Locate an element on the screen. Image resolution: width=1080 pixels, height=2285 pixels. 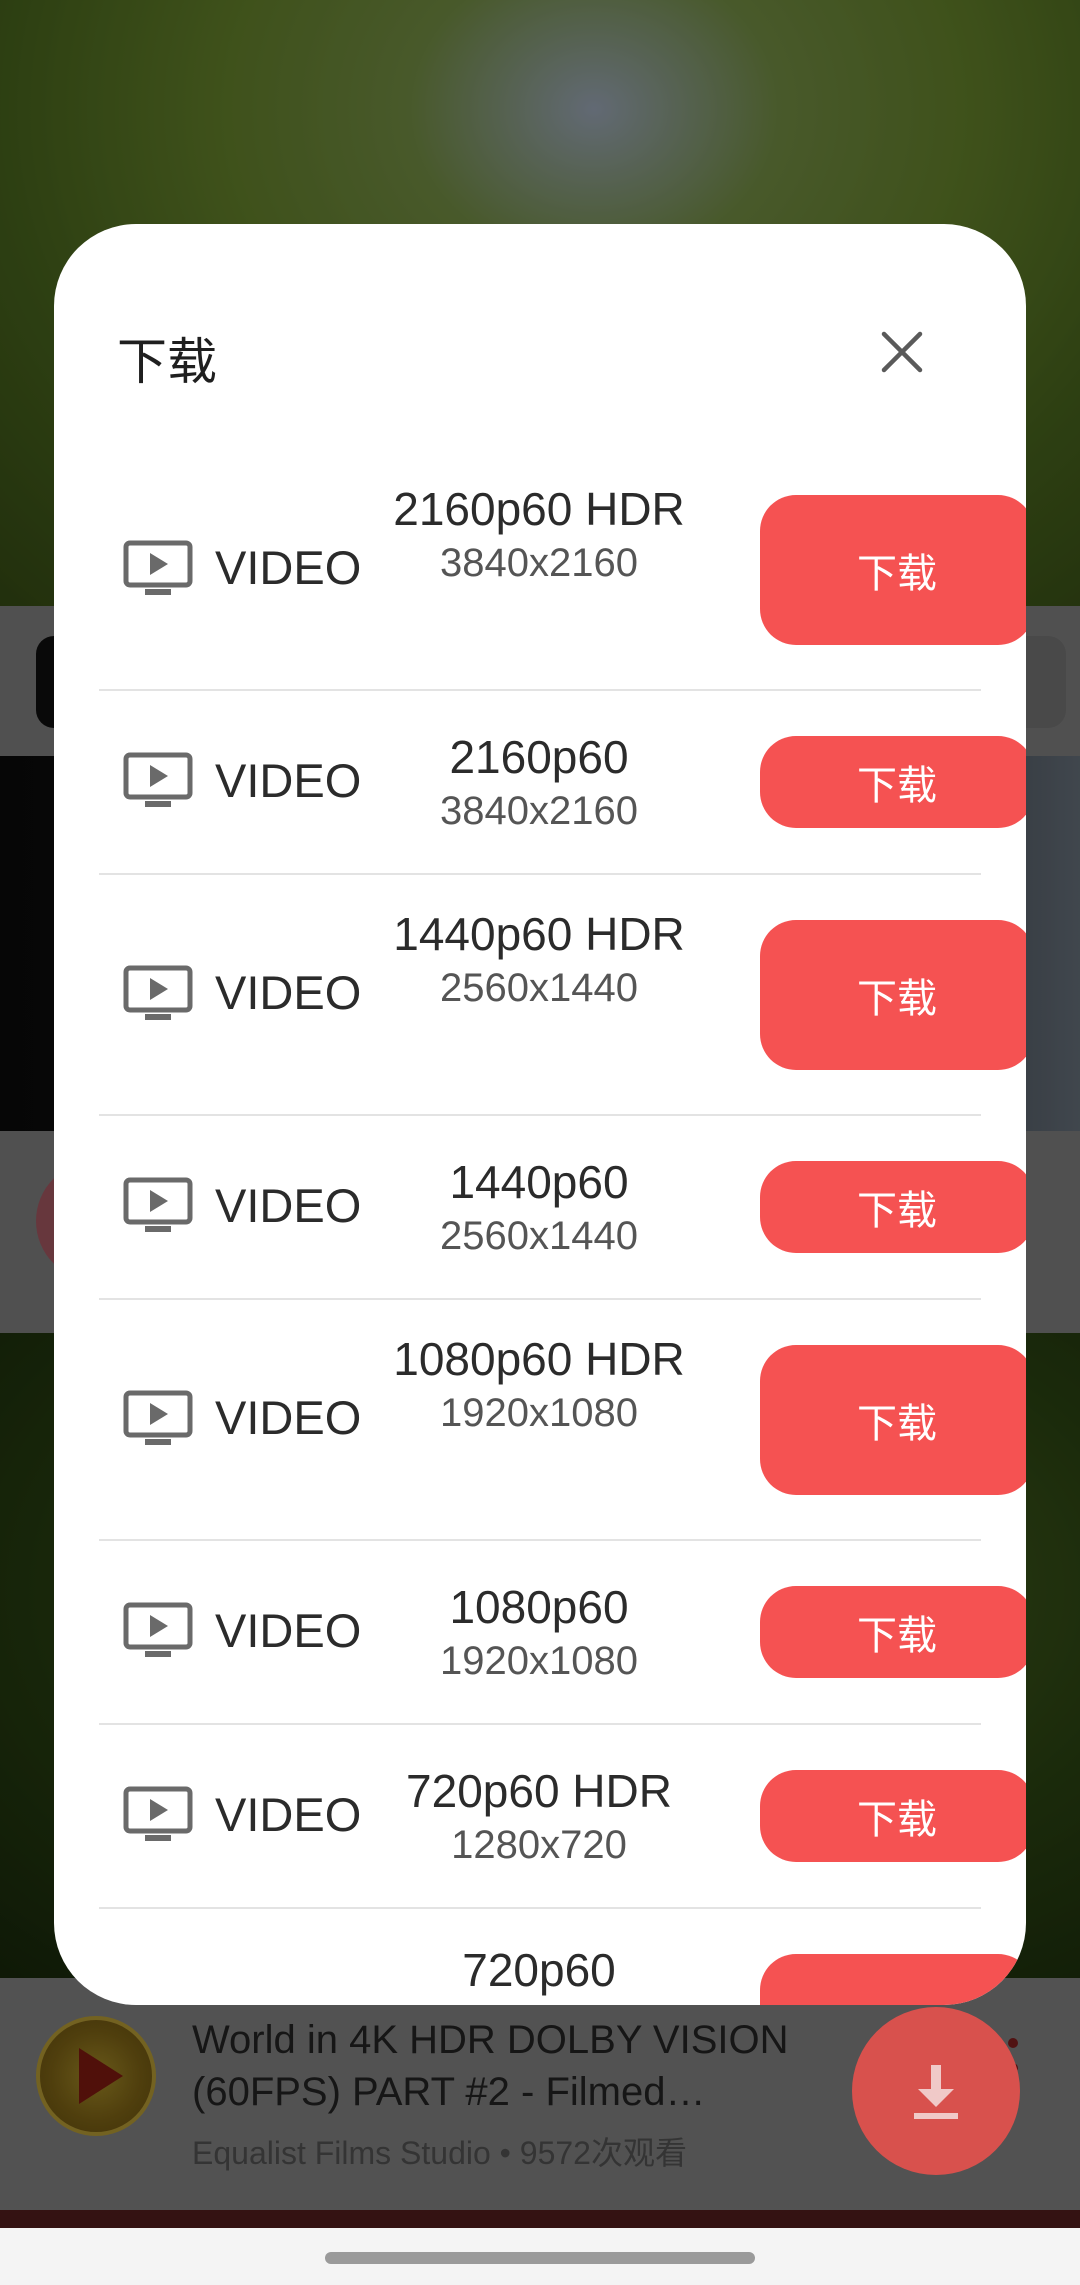
dialog-title: 下载 is located at coordinates (167, 362).